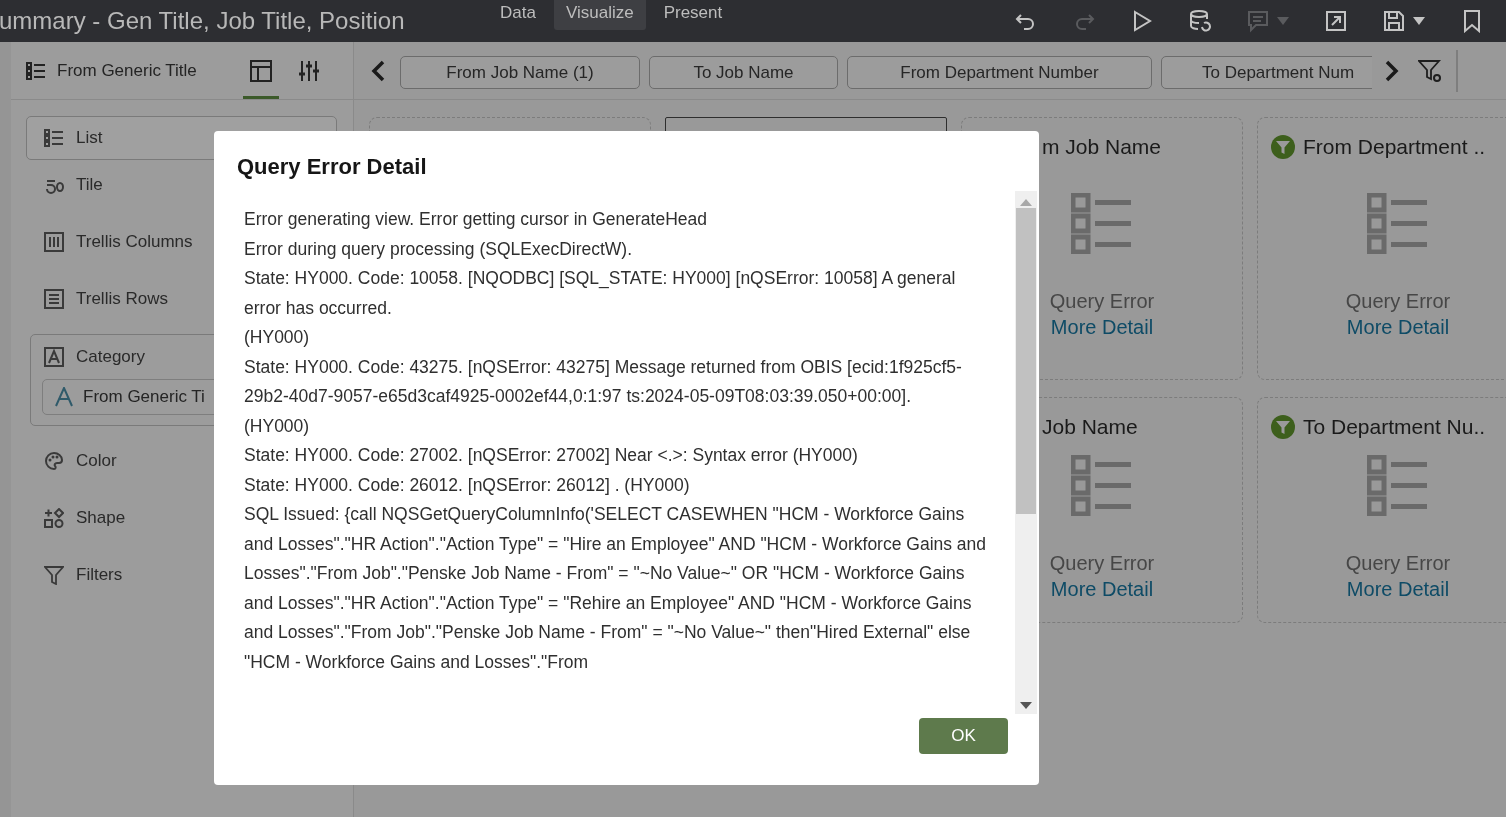 The height and width of the screenshot is (817, 1506). I want to click on filter-icon, so click(54, 575).